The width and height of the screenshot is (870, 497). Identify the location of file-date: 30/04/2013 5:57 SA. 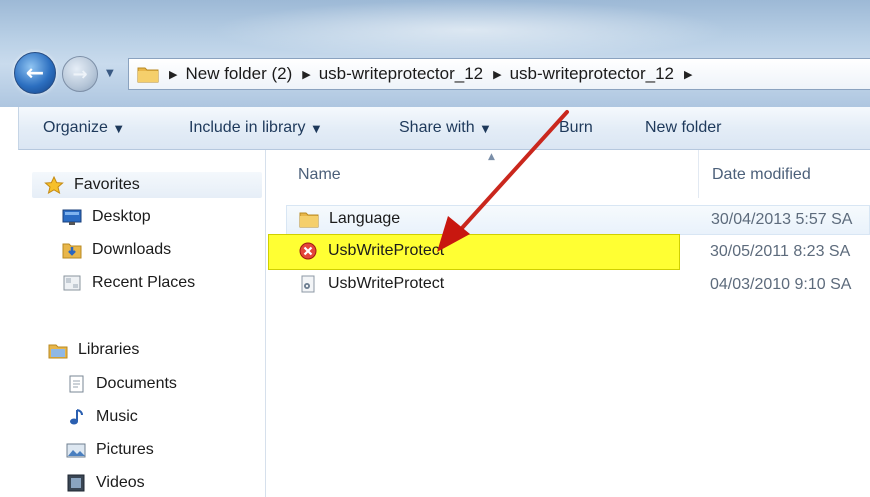
(782, 219).